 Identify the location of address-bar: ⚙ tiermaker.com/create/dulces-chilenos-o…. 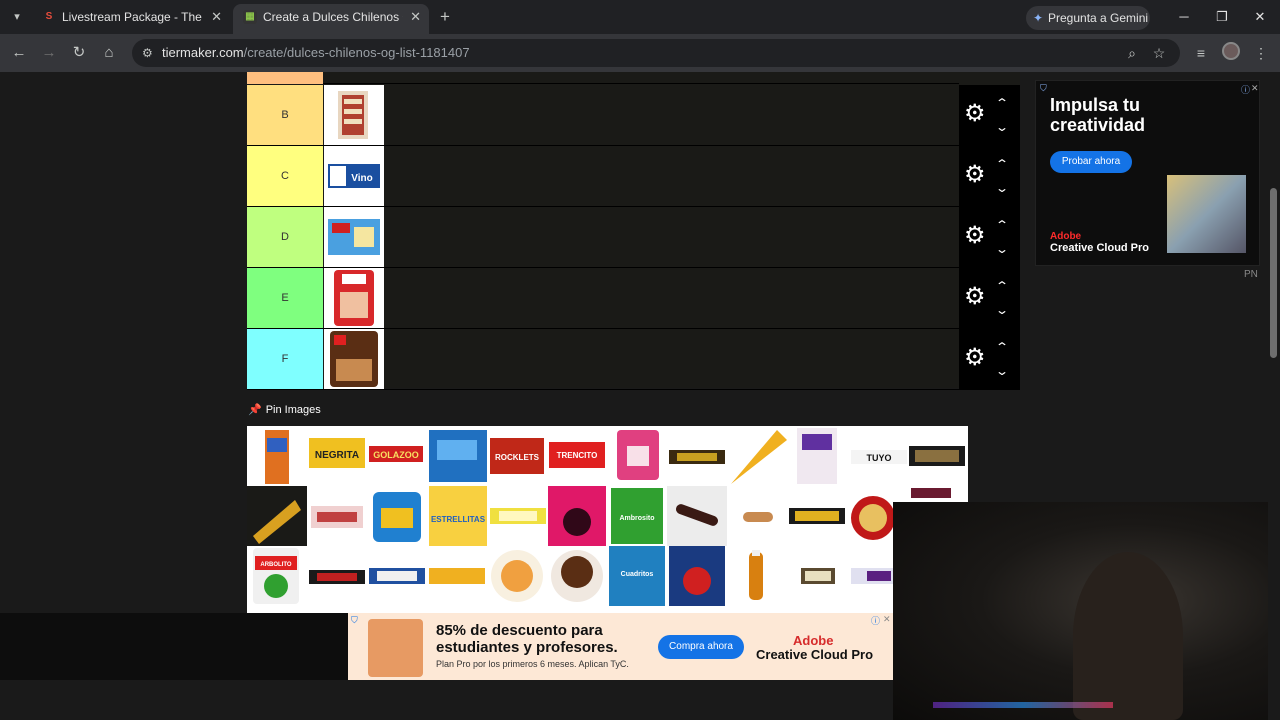
(656, 53).